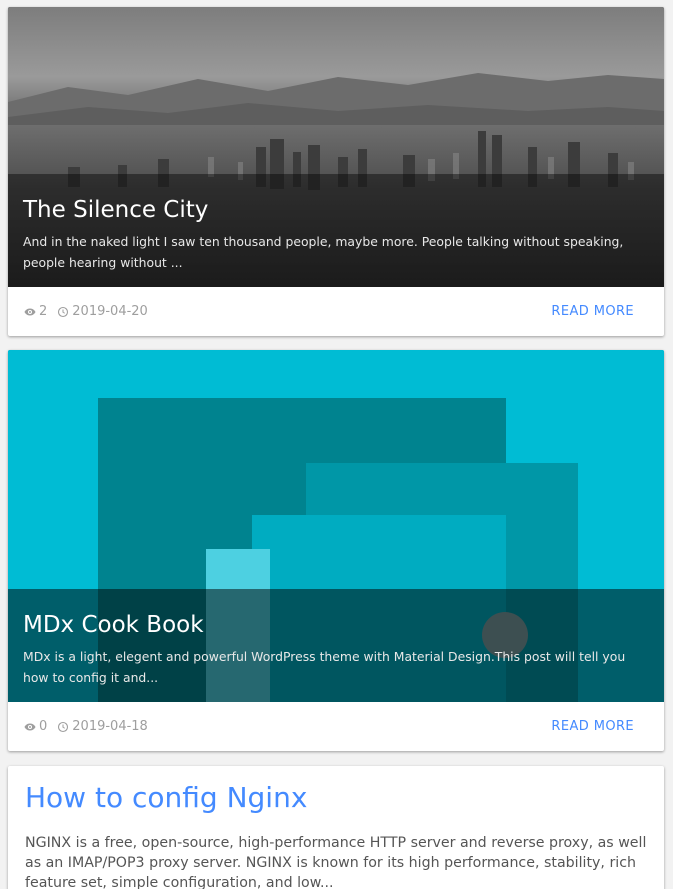 Image resolution: width=673 pixels, height=889 pixels. Describe the element at coordinates (115, 210) in the screenshot. I see `post-title: The Silence City` at that location.